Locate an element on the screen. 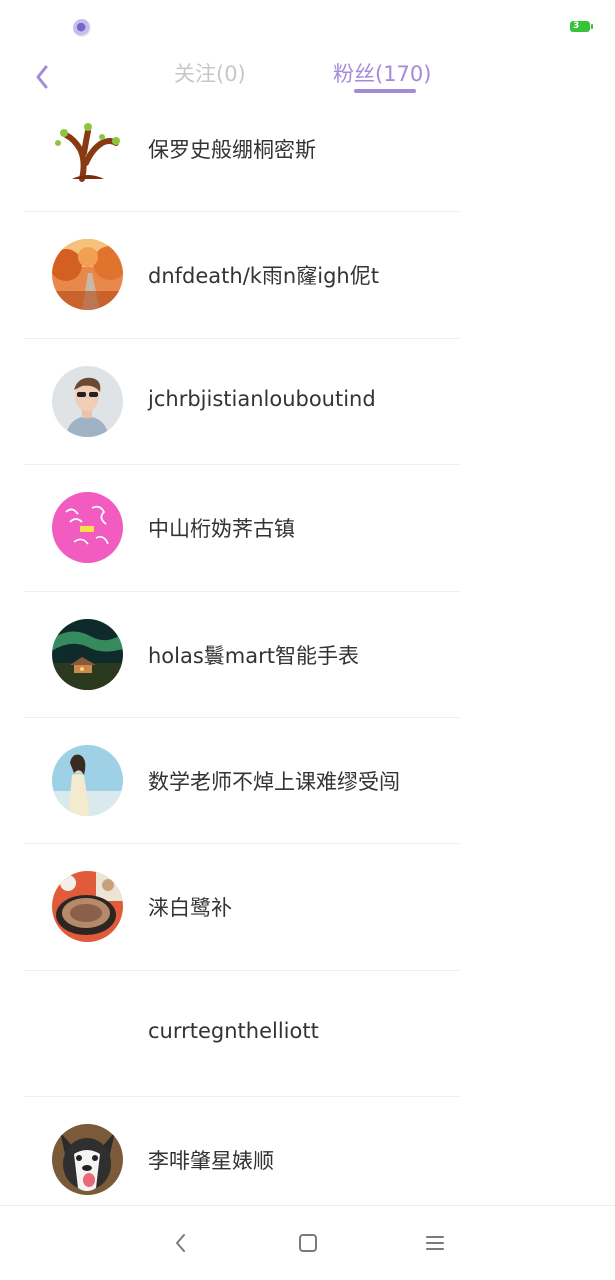  nav-back-icon is located at coordinates (180, 1243).